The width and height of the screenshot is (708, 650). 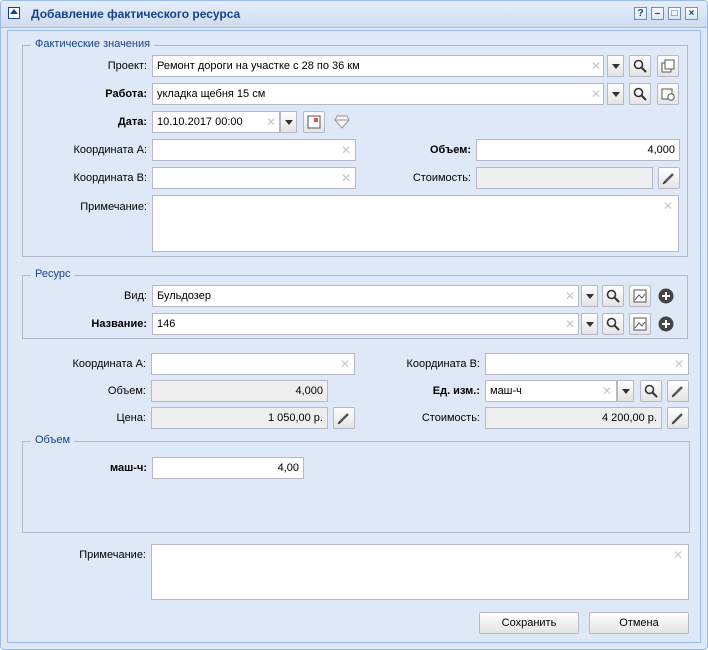 I want to click on volume-field: 4,000, so click(x=578, y=150).